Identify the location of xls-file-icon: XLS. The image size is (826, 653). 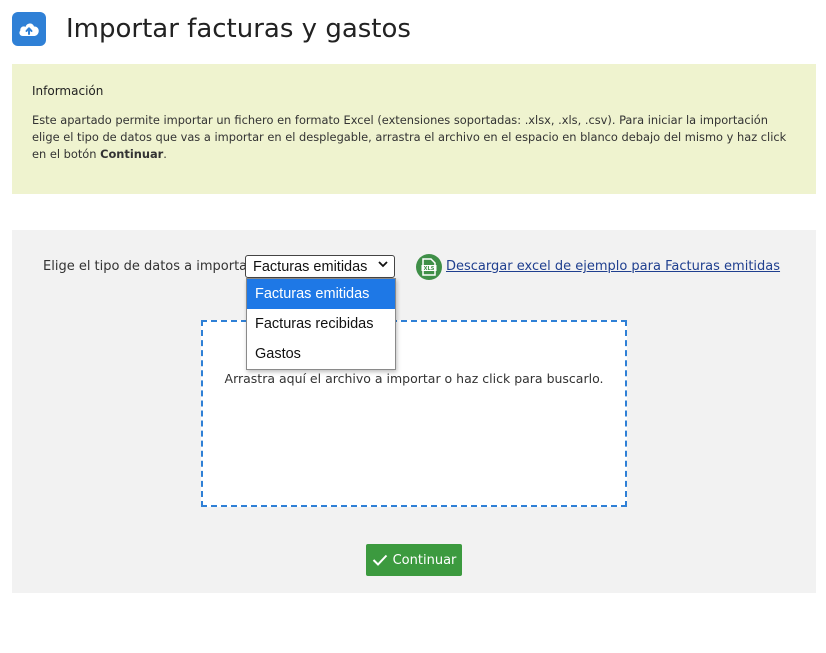
(429, 267).